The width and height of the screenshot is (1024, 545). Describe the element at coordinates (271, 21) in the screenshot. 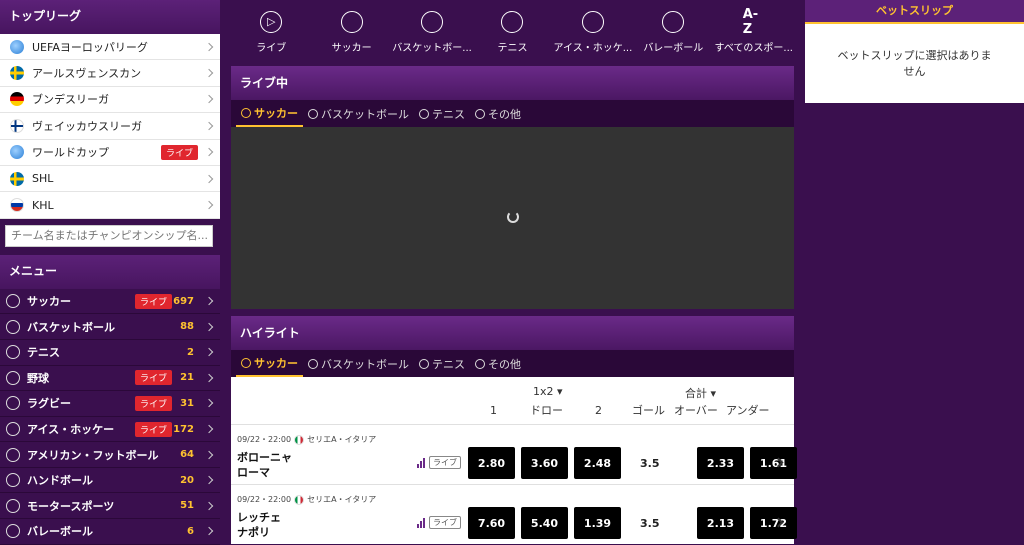

I see `play-icon: ▷` at that location.